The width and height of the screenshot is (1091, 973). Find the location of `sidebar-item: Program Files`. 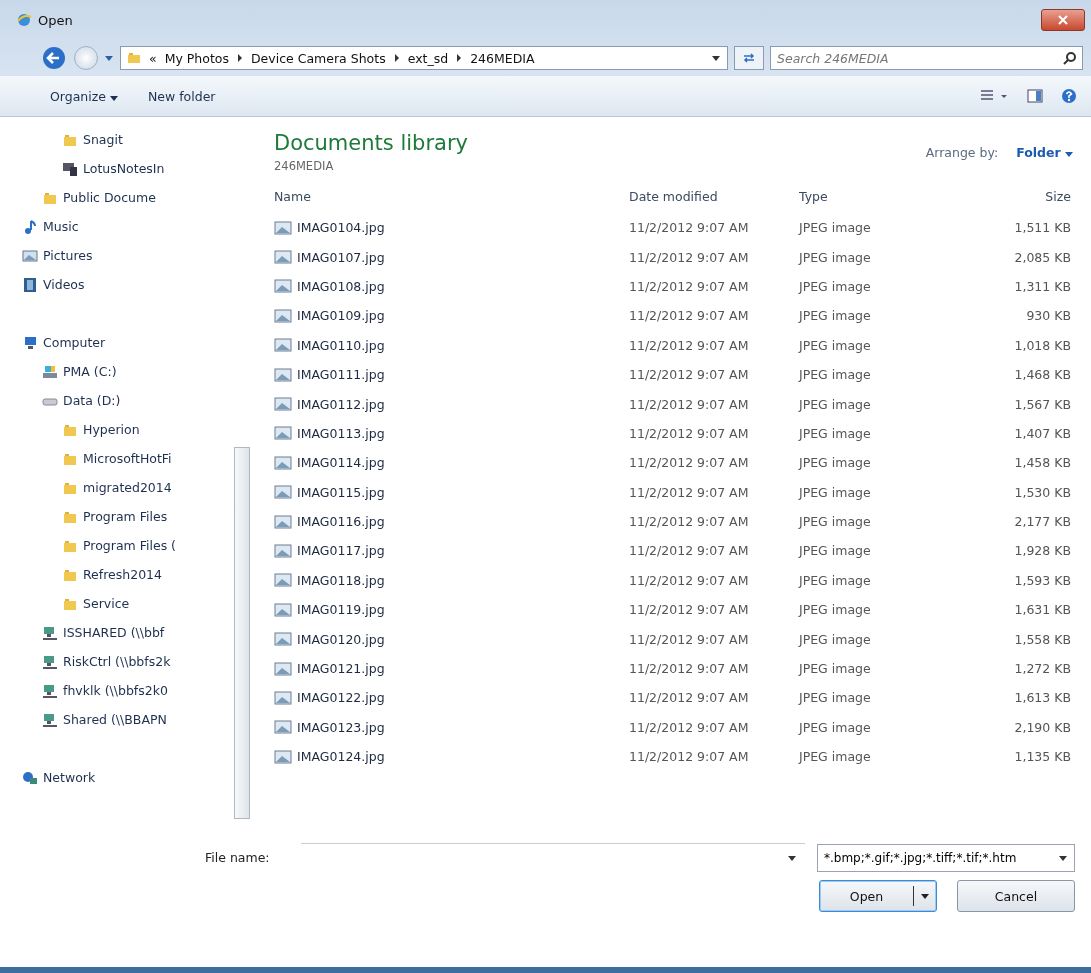

sidebar-item: Program Files is located at coordinates (117, 516).